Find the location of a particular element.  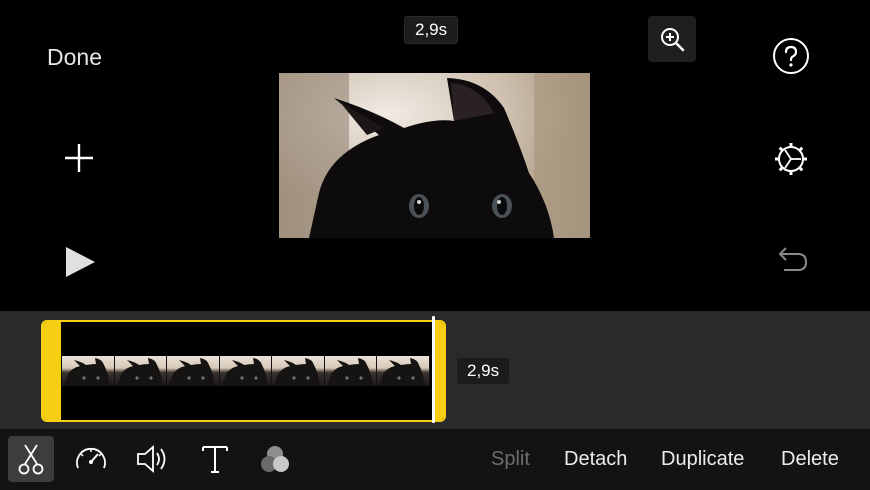

gear-icon is located at coordinates (791, 159).